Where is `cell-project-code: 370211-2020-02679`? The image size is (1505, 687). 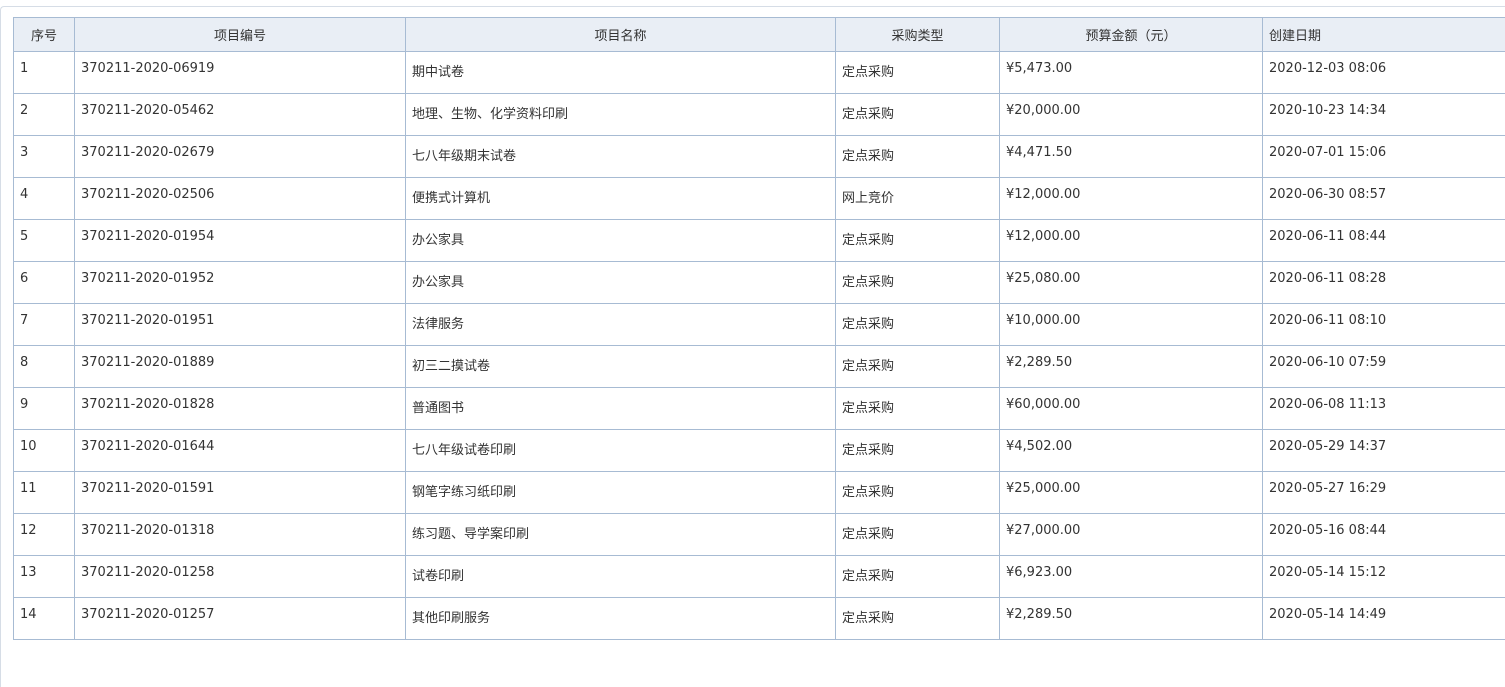 cell-project-code: 370211-2020-02679 is located at coordinates (240, 157).